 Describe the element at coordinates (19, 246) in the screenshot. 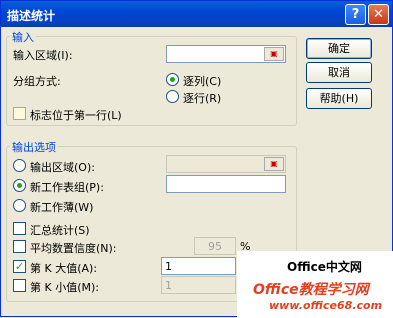

I see `confidence-checkbox` at that location.